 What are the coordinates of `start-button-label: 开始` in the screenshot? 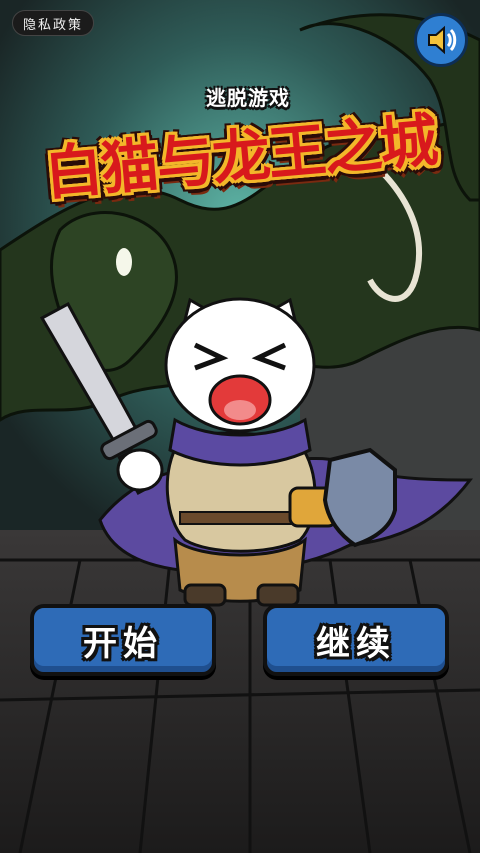 It's located at (123, 643).